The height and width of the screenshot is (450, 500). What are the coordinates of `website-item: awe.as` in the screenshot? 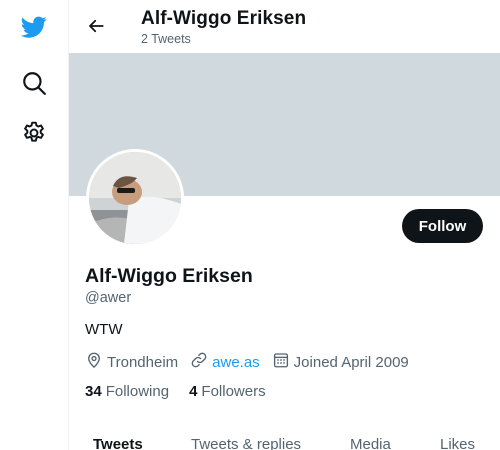 It's located at (225, 362).